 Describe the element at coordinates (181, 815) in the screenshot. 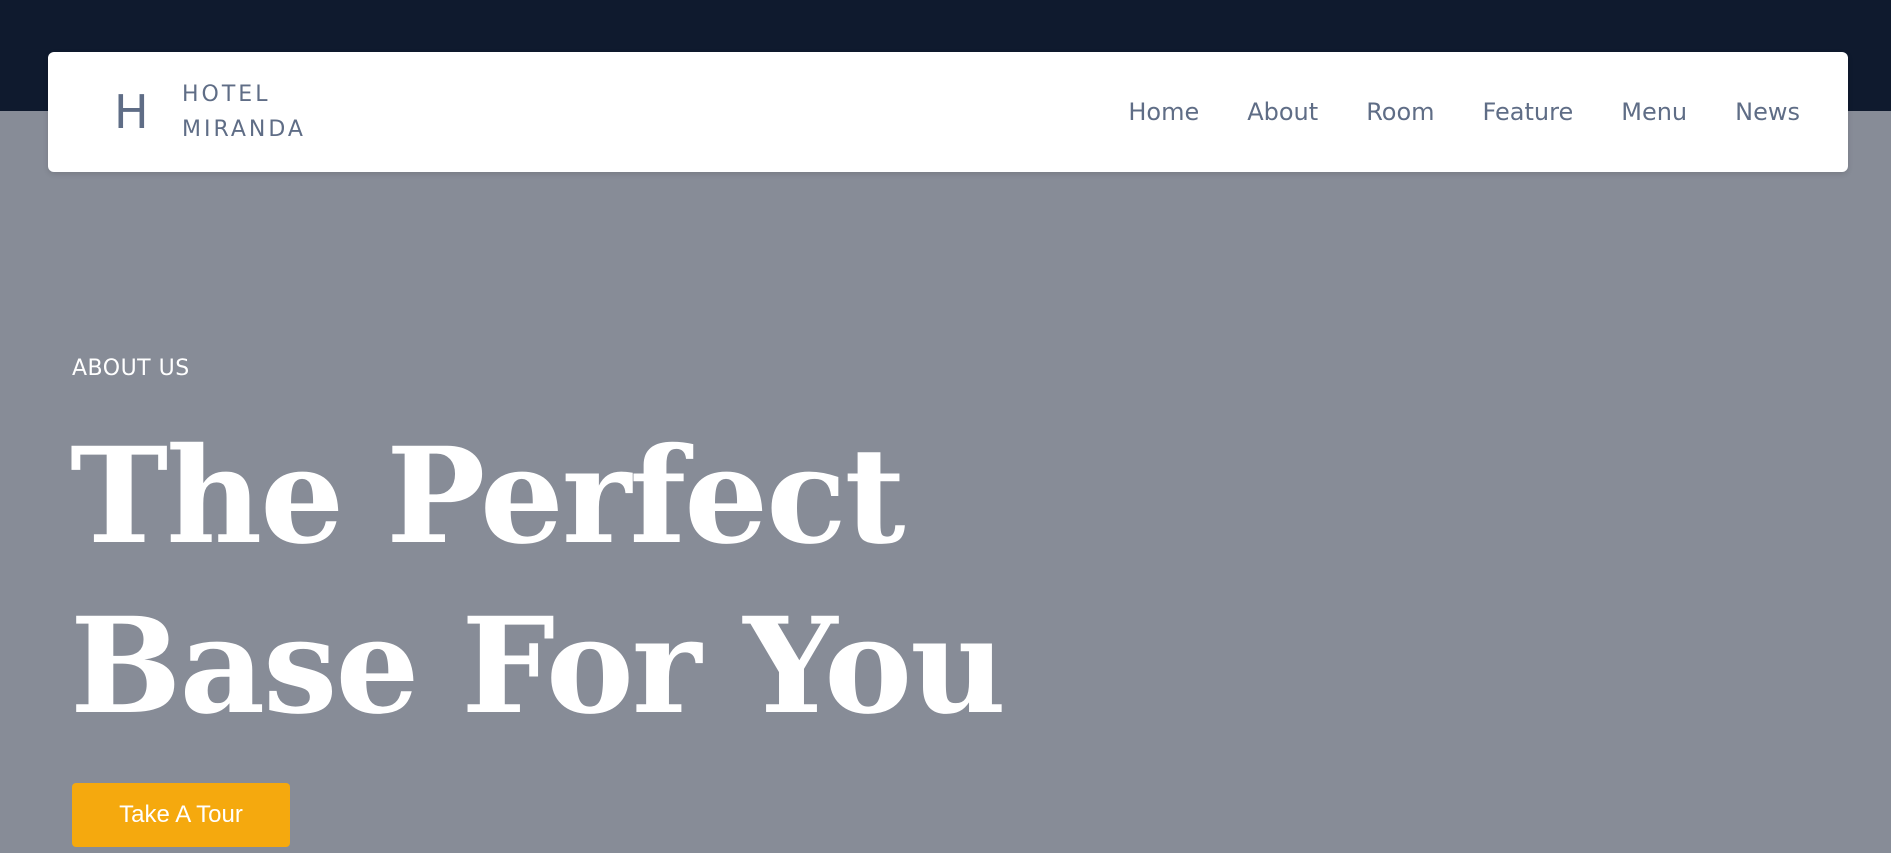

I see `take-a-tour-button: Take A Tour` at that location.